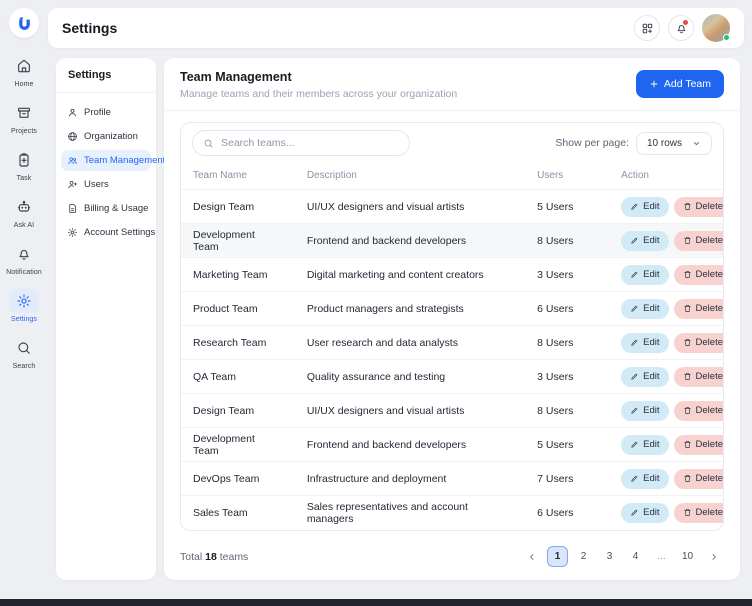 This screenshot has height=606, width=752. I want to click on rail-item-settings: Settings, so click(24, 306).